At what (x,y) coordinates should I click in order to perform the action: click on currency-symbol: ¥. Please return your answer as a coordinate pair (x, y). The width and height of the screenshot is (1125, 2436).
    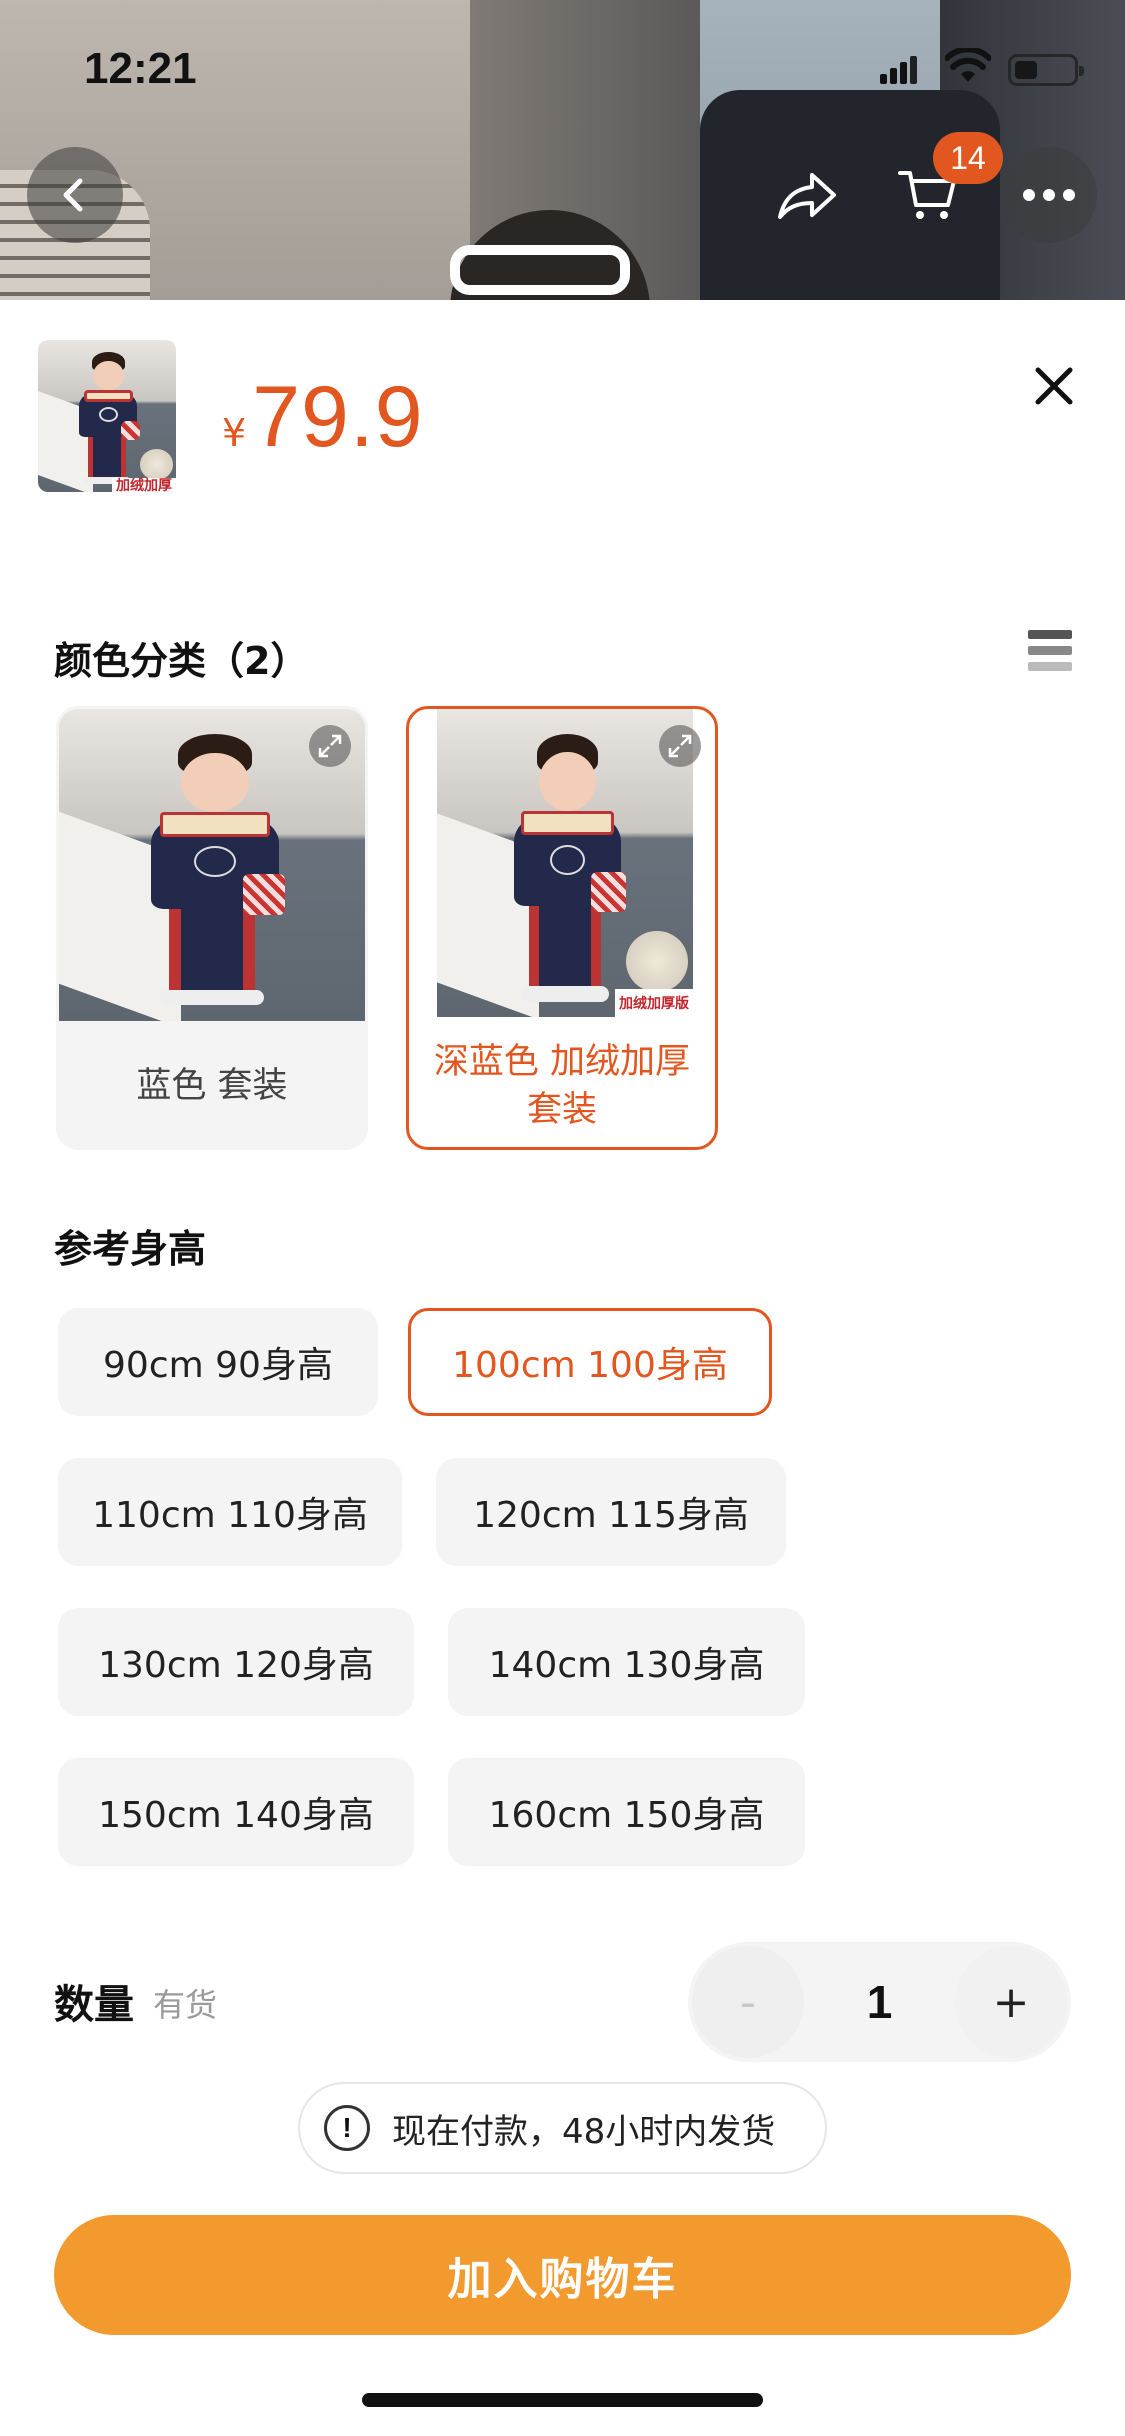
    Looking at the image, I should click on (234, 433).